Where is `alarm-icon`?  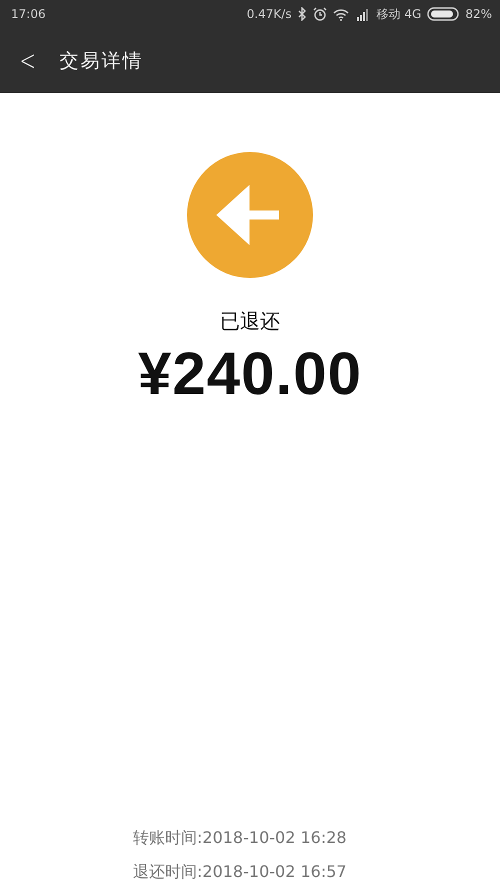 alarm-icon is located at coordinates (319, 14).